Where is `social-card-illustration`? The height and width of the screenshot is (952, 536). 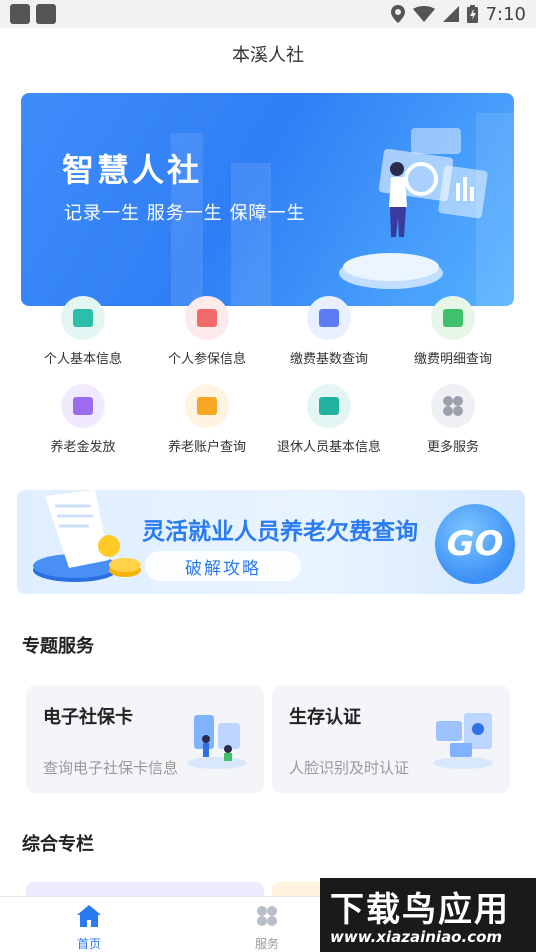 social-card-illustration is located at coordinates (217, 742).